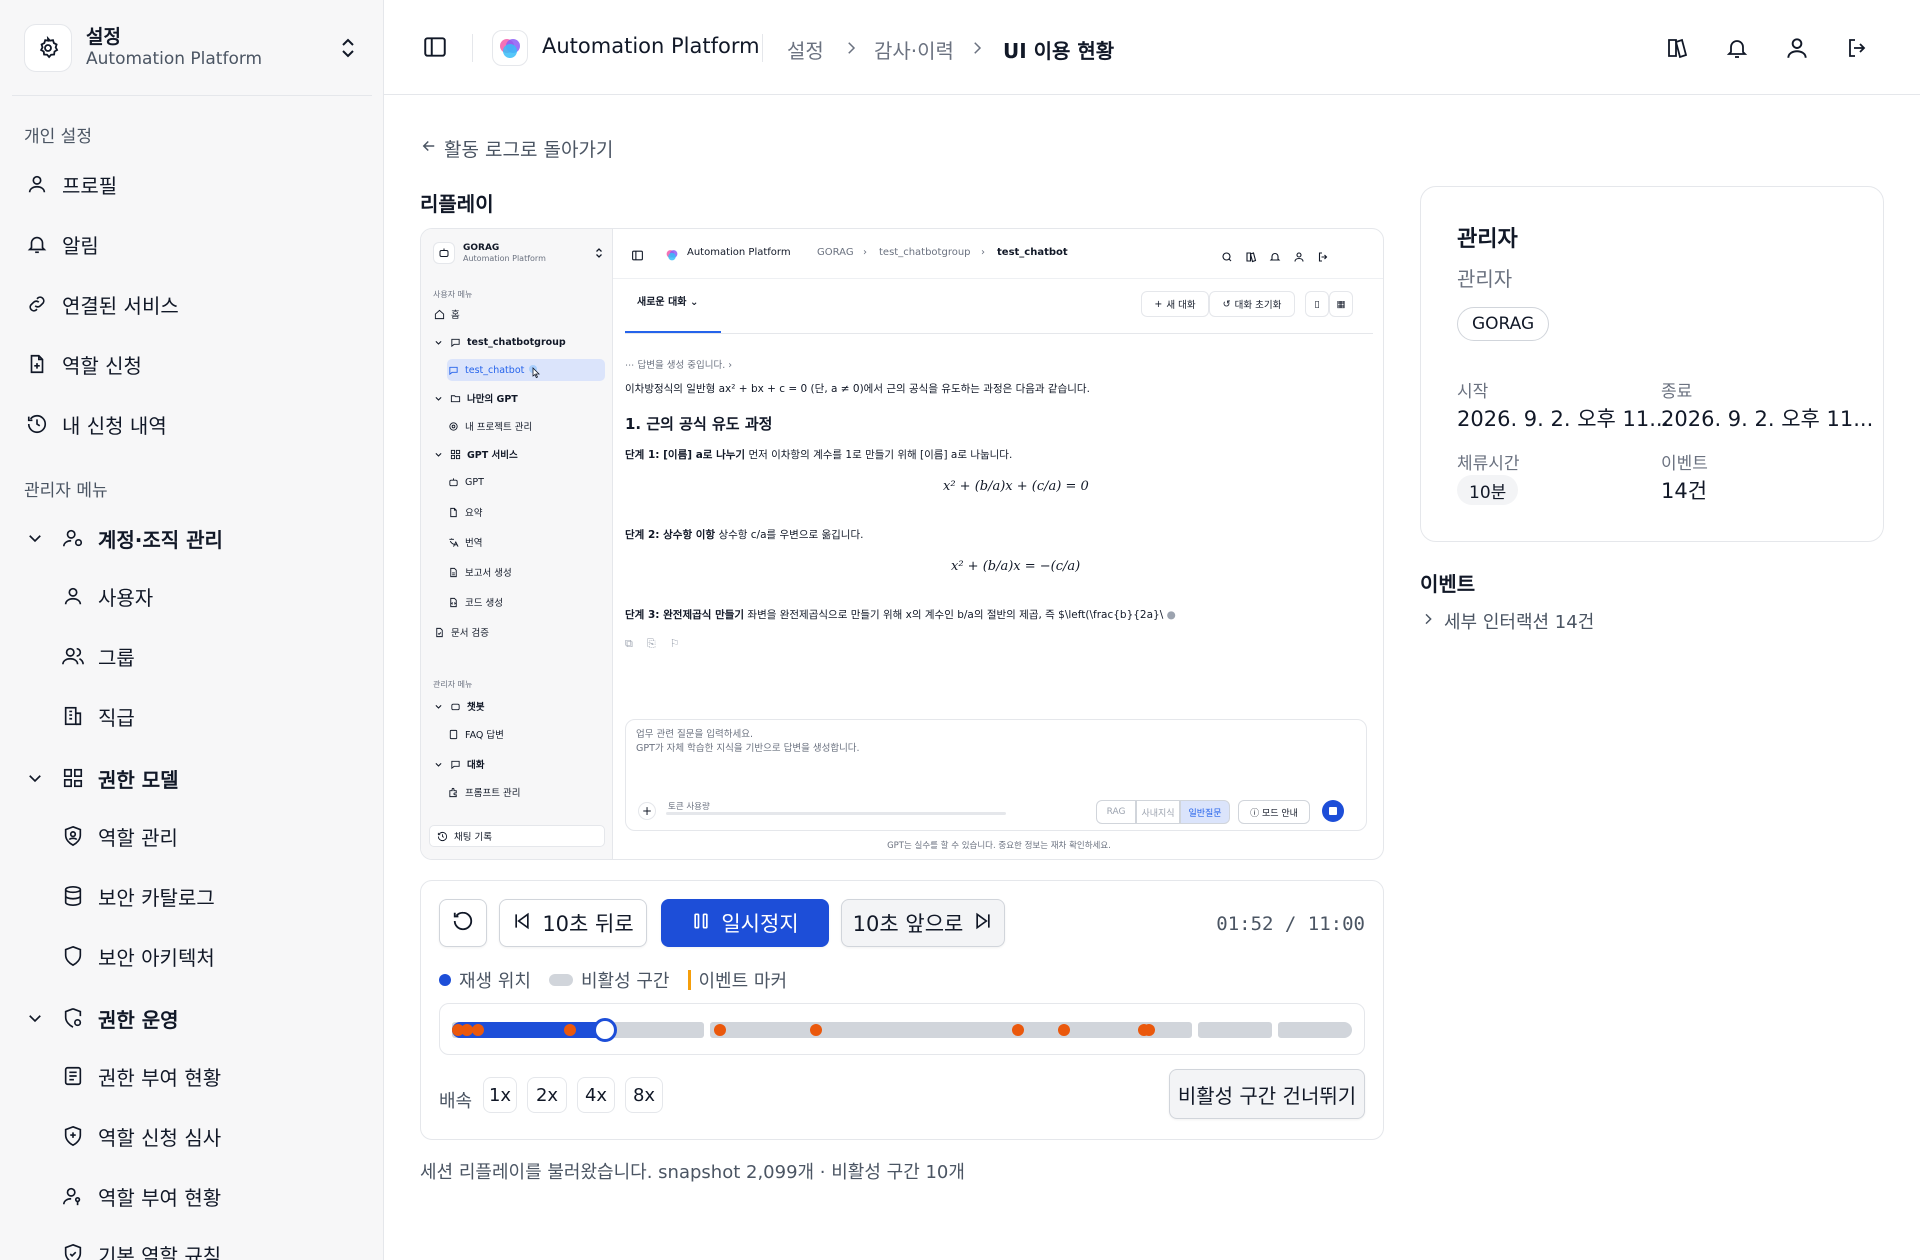 Image resolution: width=1920 pixels, height=1260 pixels. What do you see at coordinates (748, 748) in the screenshot?
I see `replay-placeholder-2: GPT가 자체 학습한 지식을 기반으로 답변을 생성합니다.` at bounding box center [748, 748].